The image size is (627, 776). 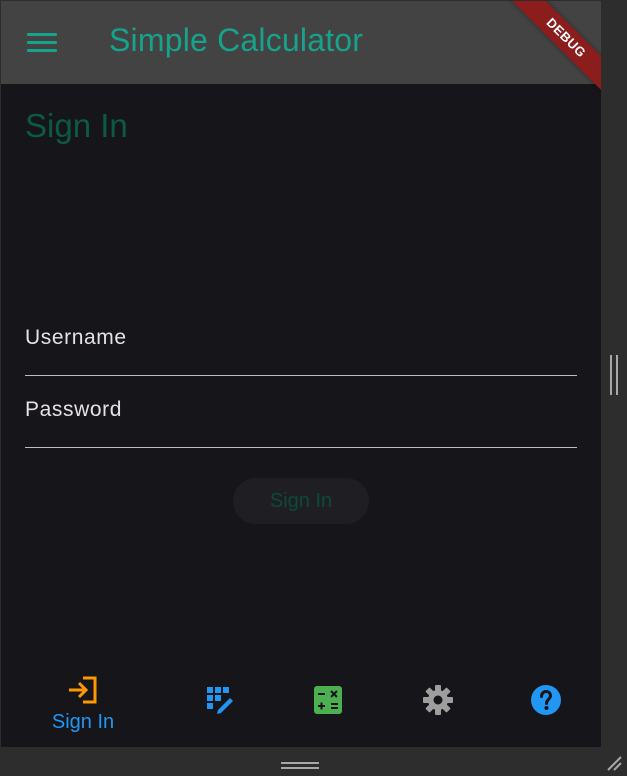 What do you see at coordinates (546, 700) in the screenshot?
I see `help-icon` at bounding box center [546, 700].